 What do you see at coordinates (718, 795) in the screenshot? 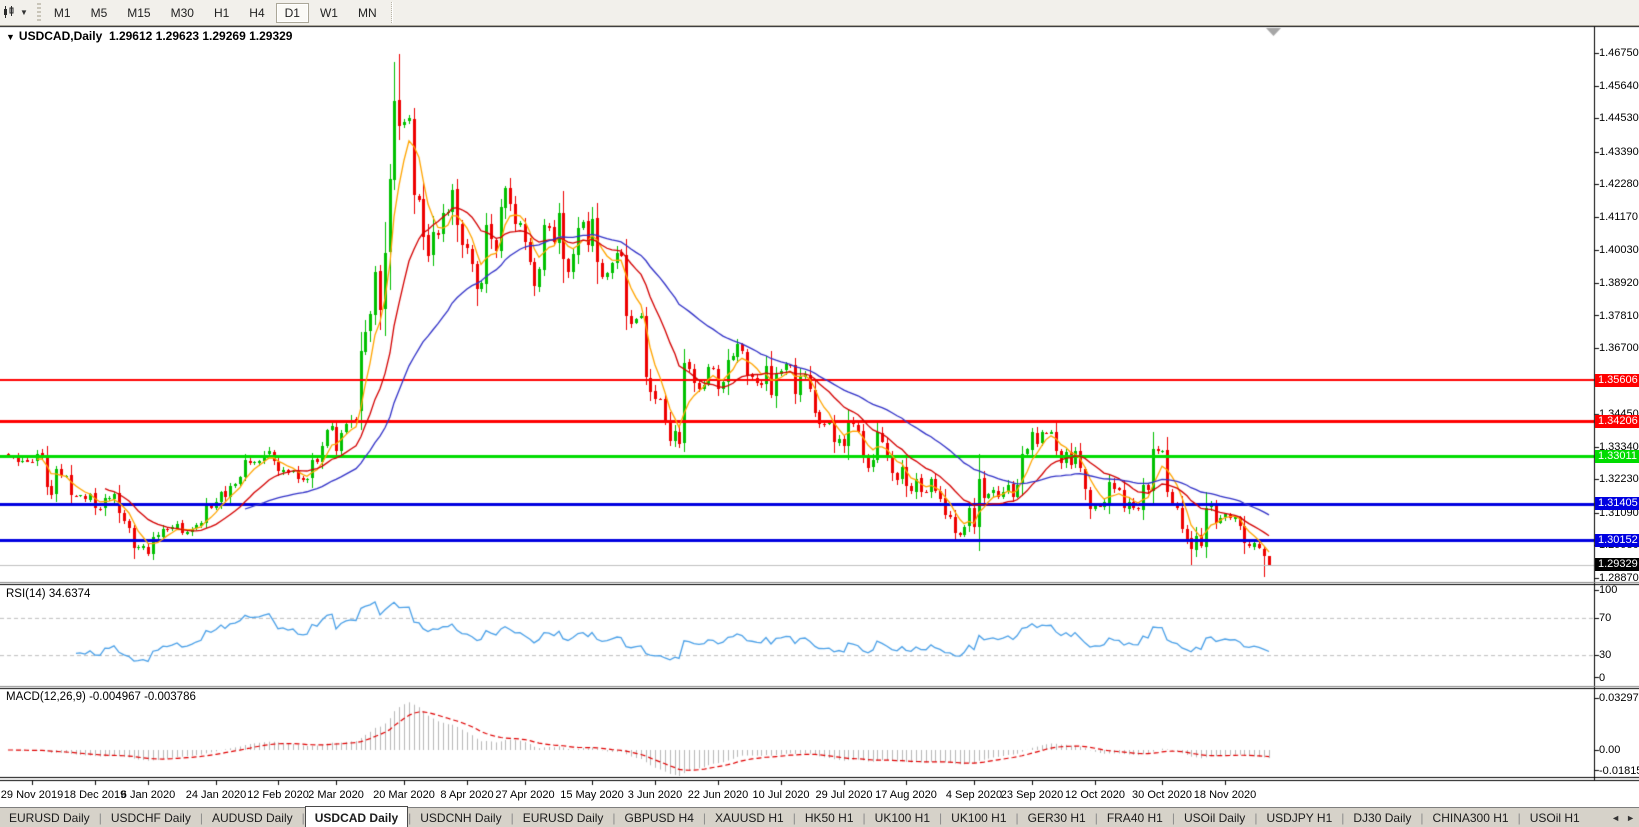
I see `date-tick-label: 22 Jun 2020` at bounding box center [718, 795].